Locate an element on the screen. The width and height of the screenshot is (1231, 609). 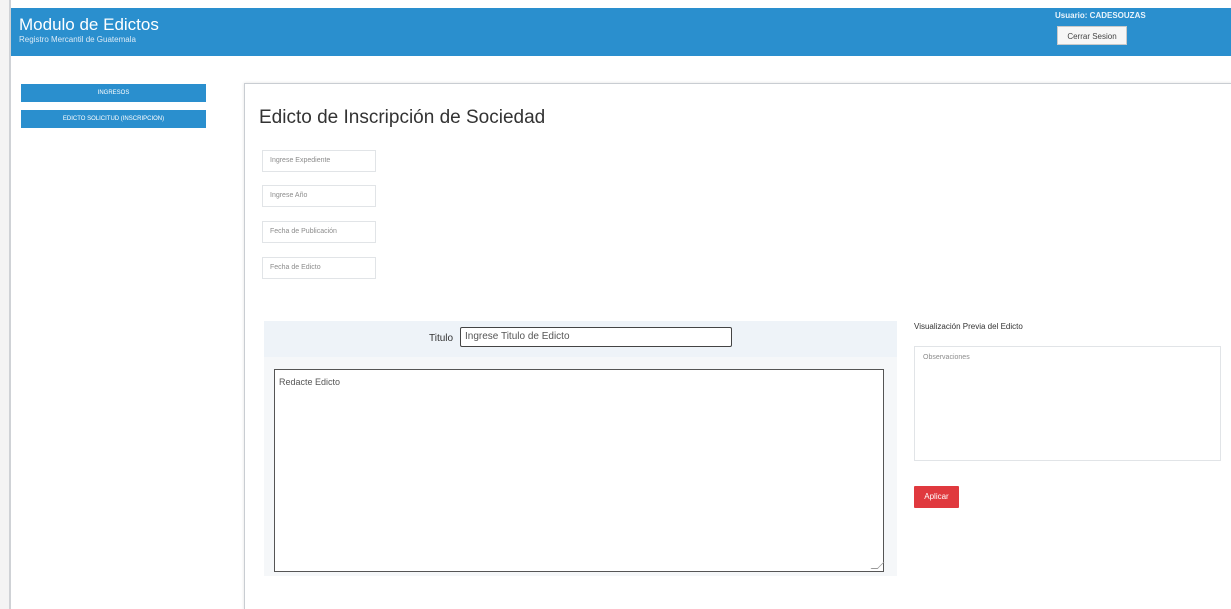
title-input: Ingrese Titulo de Edicto is located at coordinates (596, 337).